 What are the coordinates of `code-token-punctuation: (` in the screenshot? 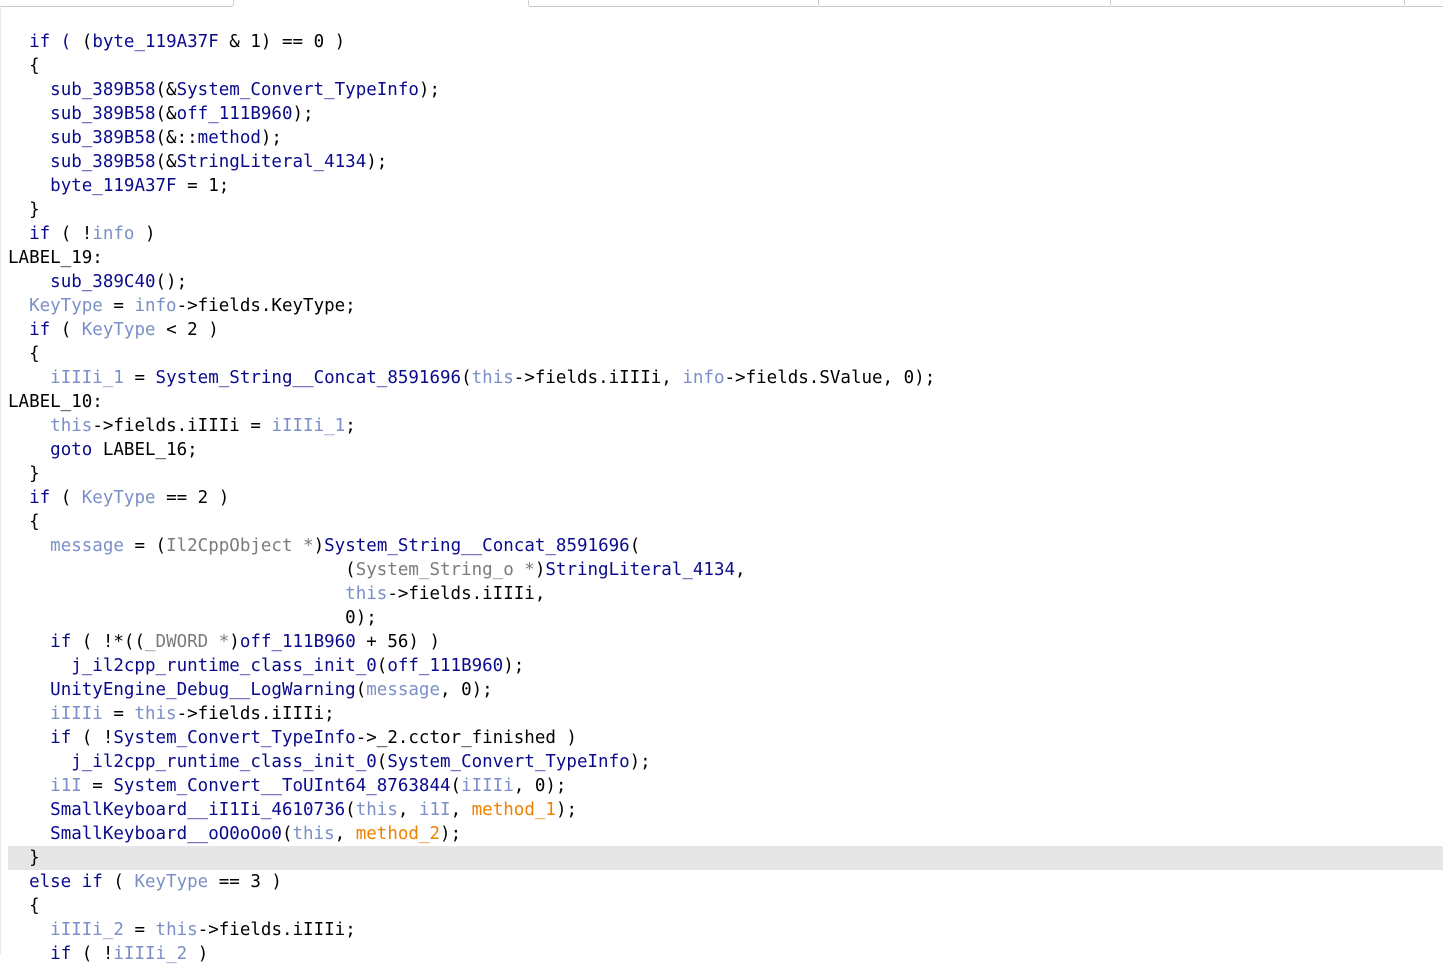 It's located at (382, 762).